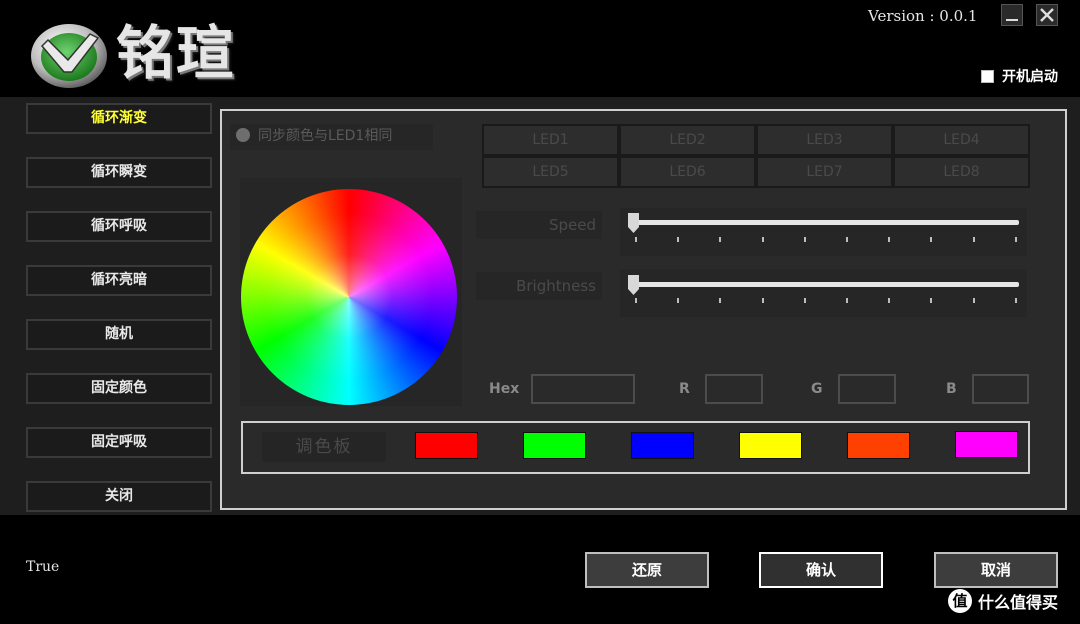 The width and height of the screenshot is (1080, 624). I want to click on cancel-button: 取消, so click(996, 570).